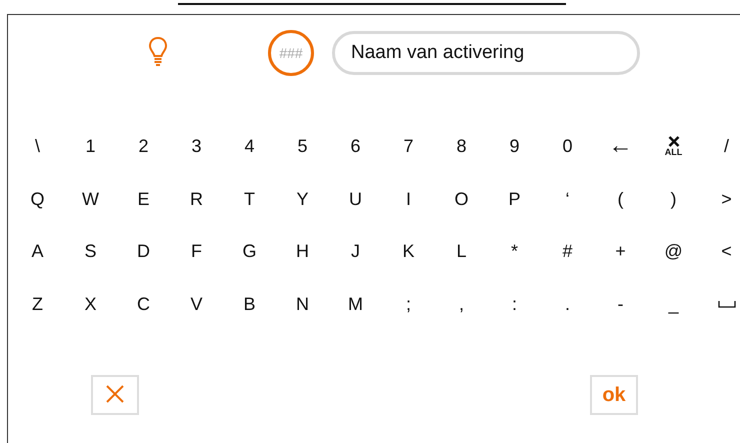 Image resolution: width=740 pixels, height=443 pixels. What do you see at coordinates (514, 303) in the screenshot?
I see `keyboard-key: :` at bounding box center [514, 303].